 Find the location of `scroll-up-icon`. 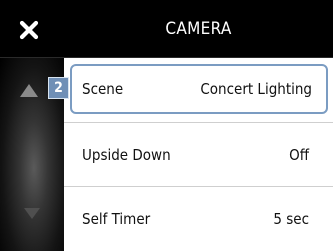

scroll-up-icon is located at coordinates (29, 90).